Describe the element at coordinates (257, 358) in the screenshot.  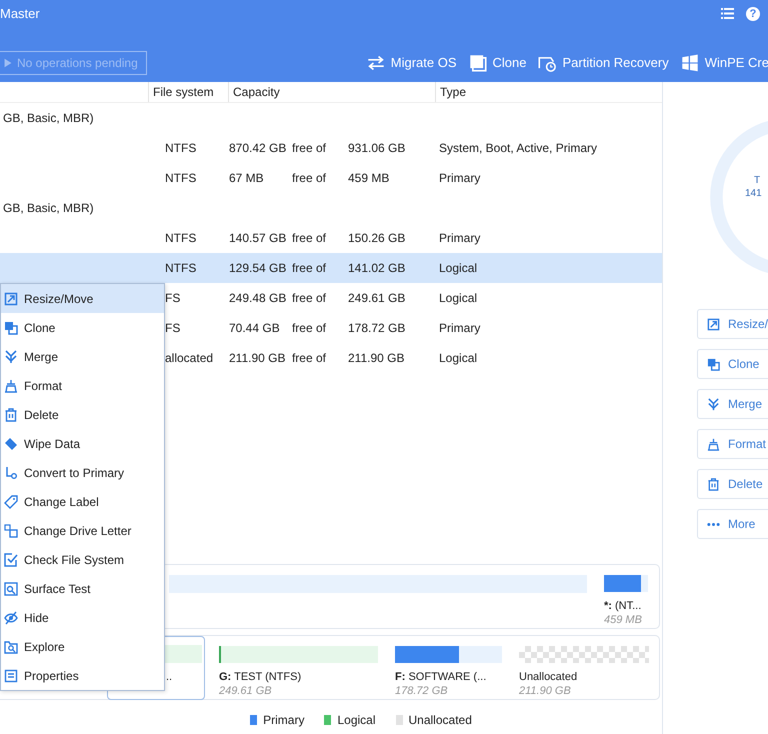
I see `table-cell-text: 211.90 GB` at that location.